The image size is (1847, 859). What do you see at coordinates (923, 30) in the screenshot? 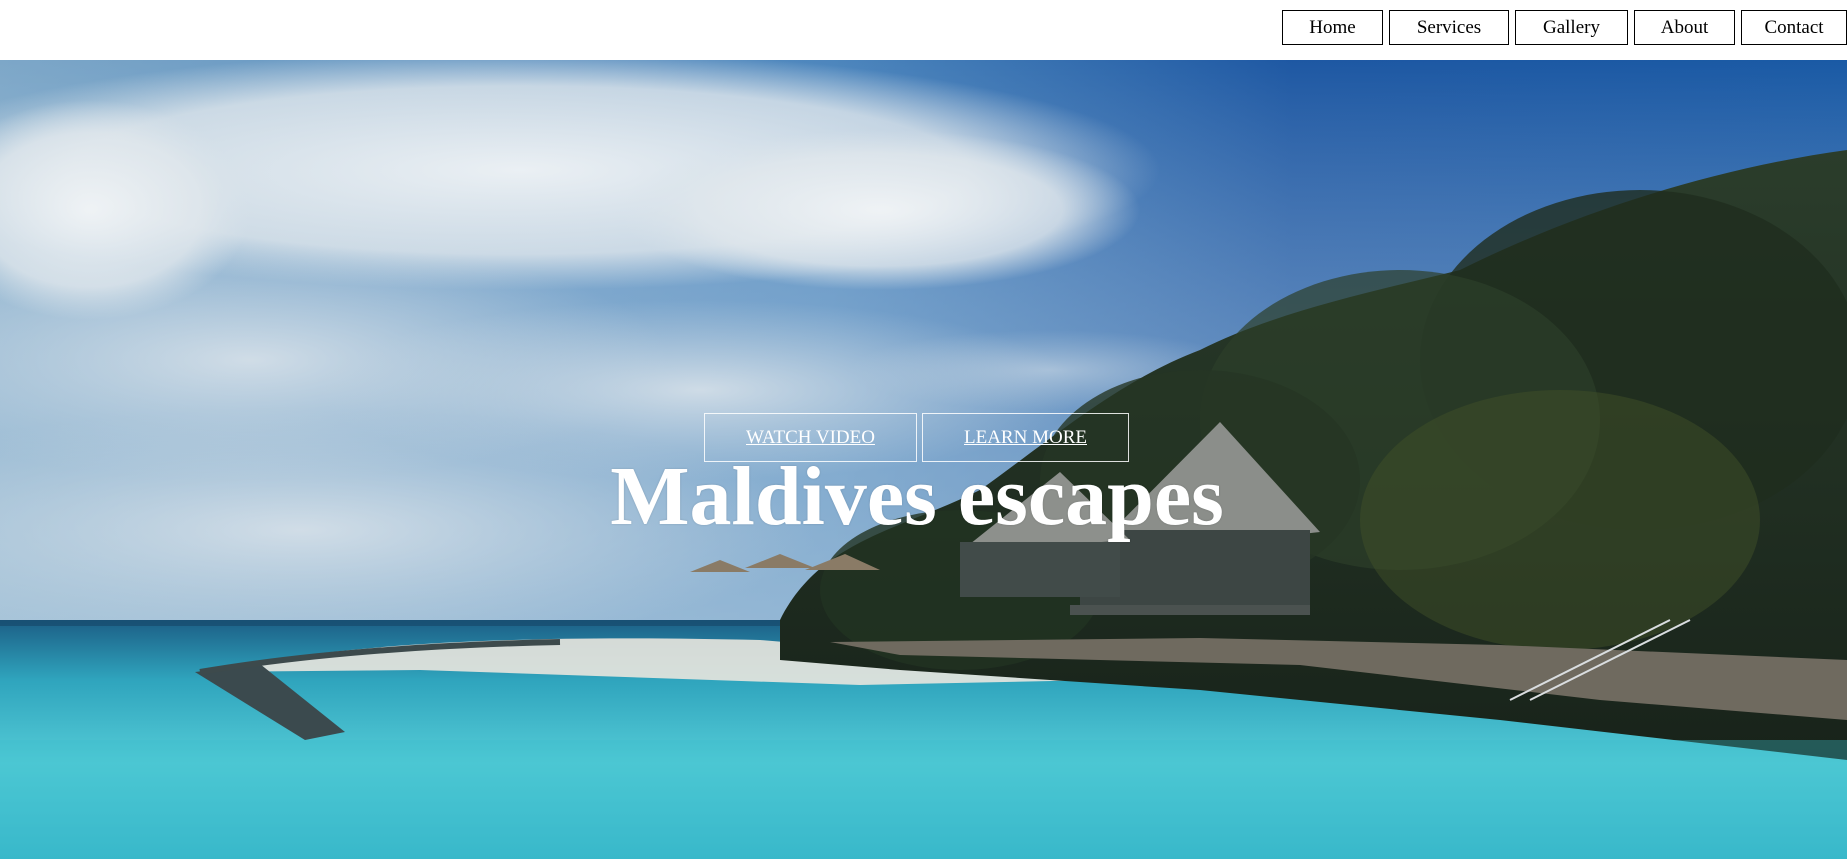
I see `top-navigation-bar: Home Services Gallery About Contact` at bounding box center [923, 30].